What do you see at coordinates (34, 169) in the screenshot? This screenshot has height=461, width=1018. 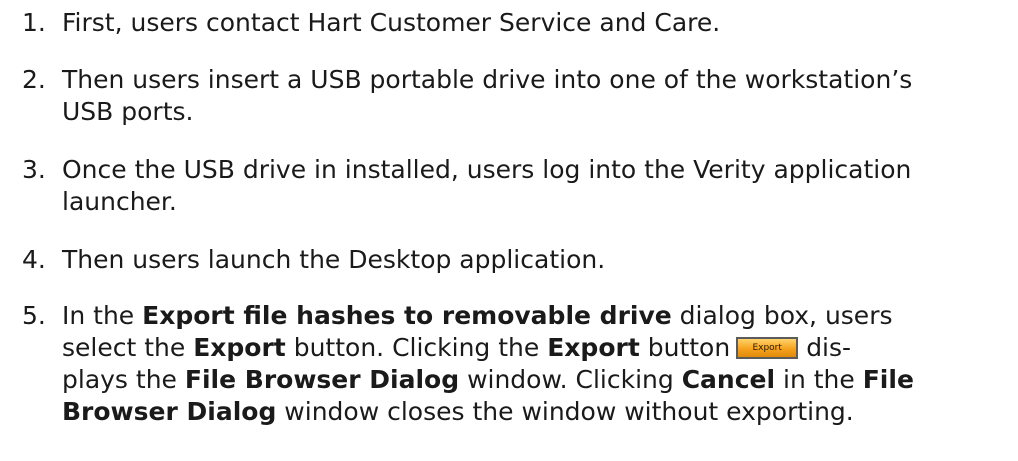 I see `step-number: 3.` at bounding box center [34, 169].